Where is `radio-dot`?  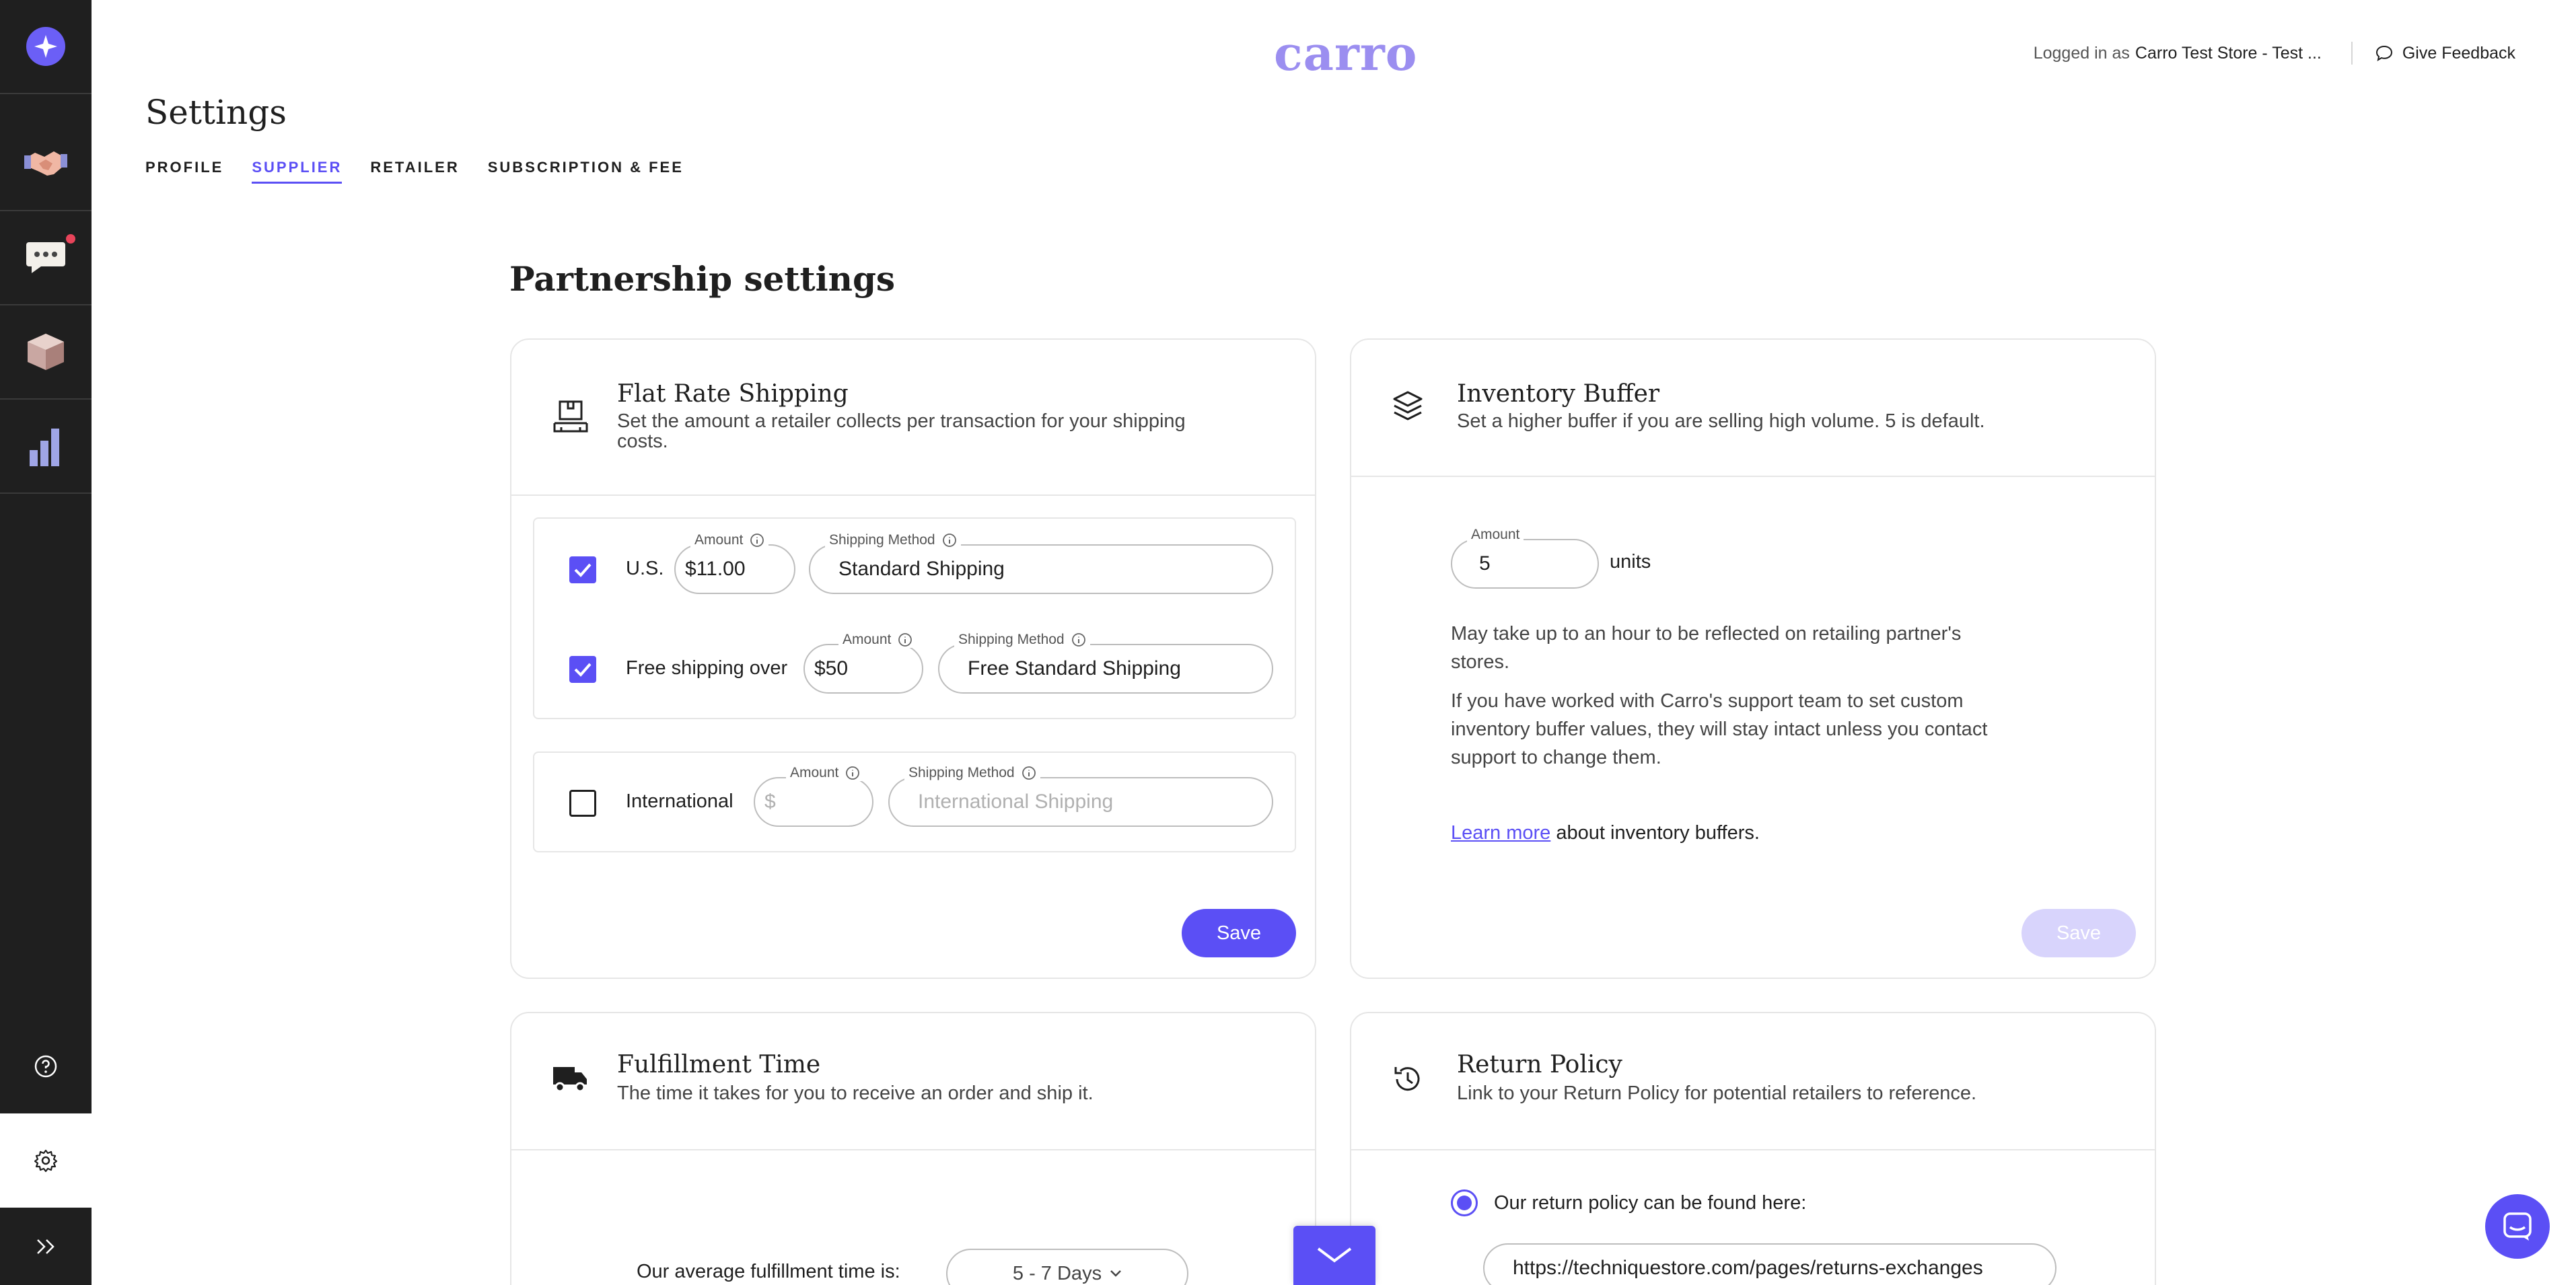
radio-dot is located at coordinates (1465, 1203).